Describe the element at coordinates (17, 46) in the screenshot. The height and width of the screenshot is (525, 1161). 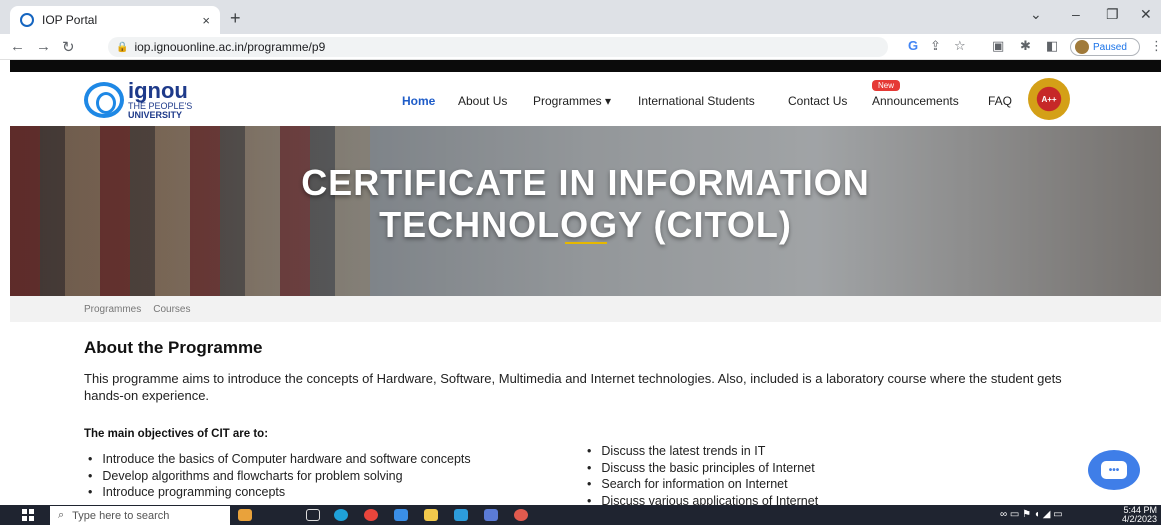
I see `back-icon: ←` at that location.